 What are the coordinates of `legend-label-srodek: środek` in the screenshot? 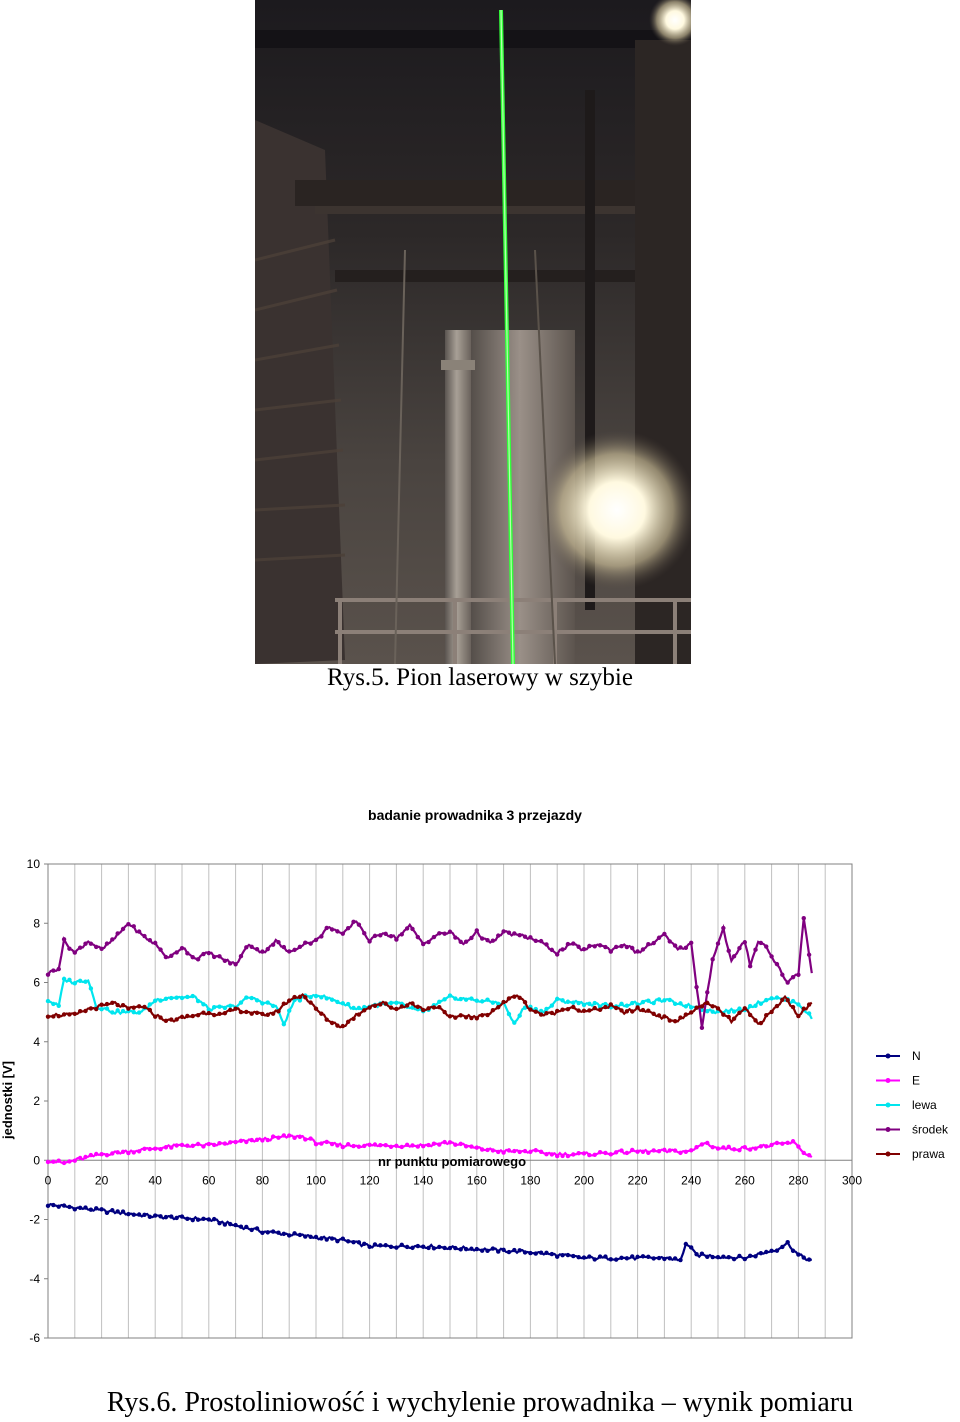 It's located at (930, 1130).